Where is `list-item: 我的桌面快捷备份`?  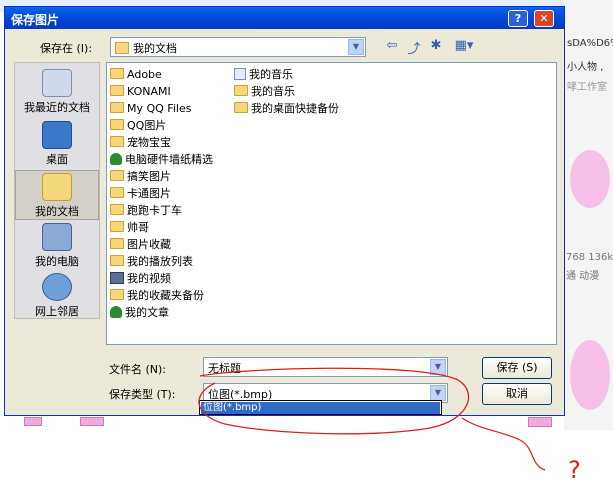 list-item: 我的桌面快捷备份 is located at coordinates (286, 109).